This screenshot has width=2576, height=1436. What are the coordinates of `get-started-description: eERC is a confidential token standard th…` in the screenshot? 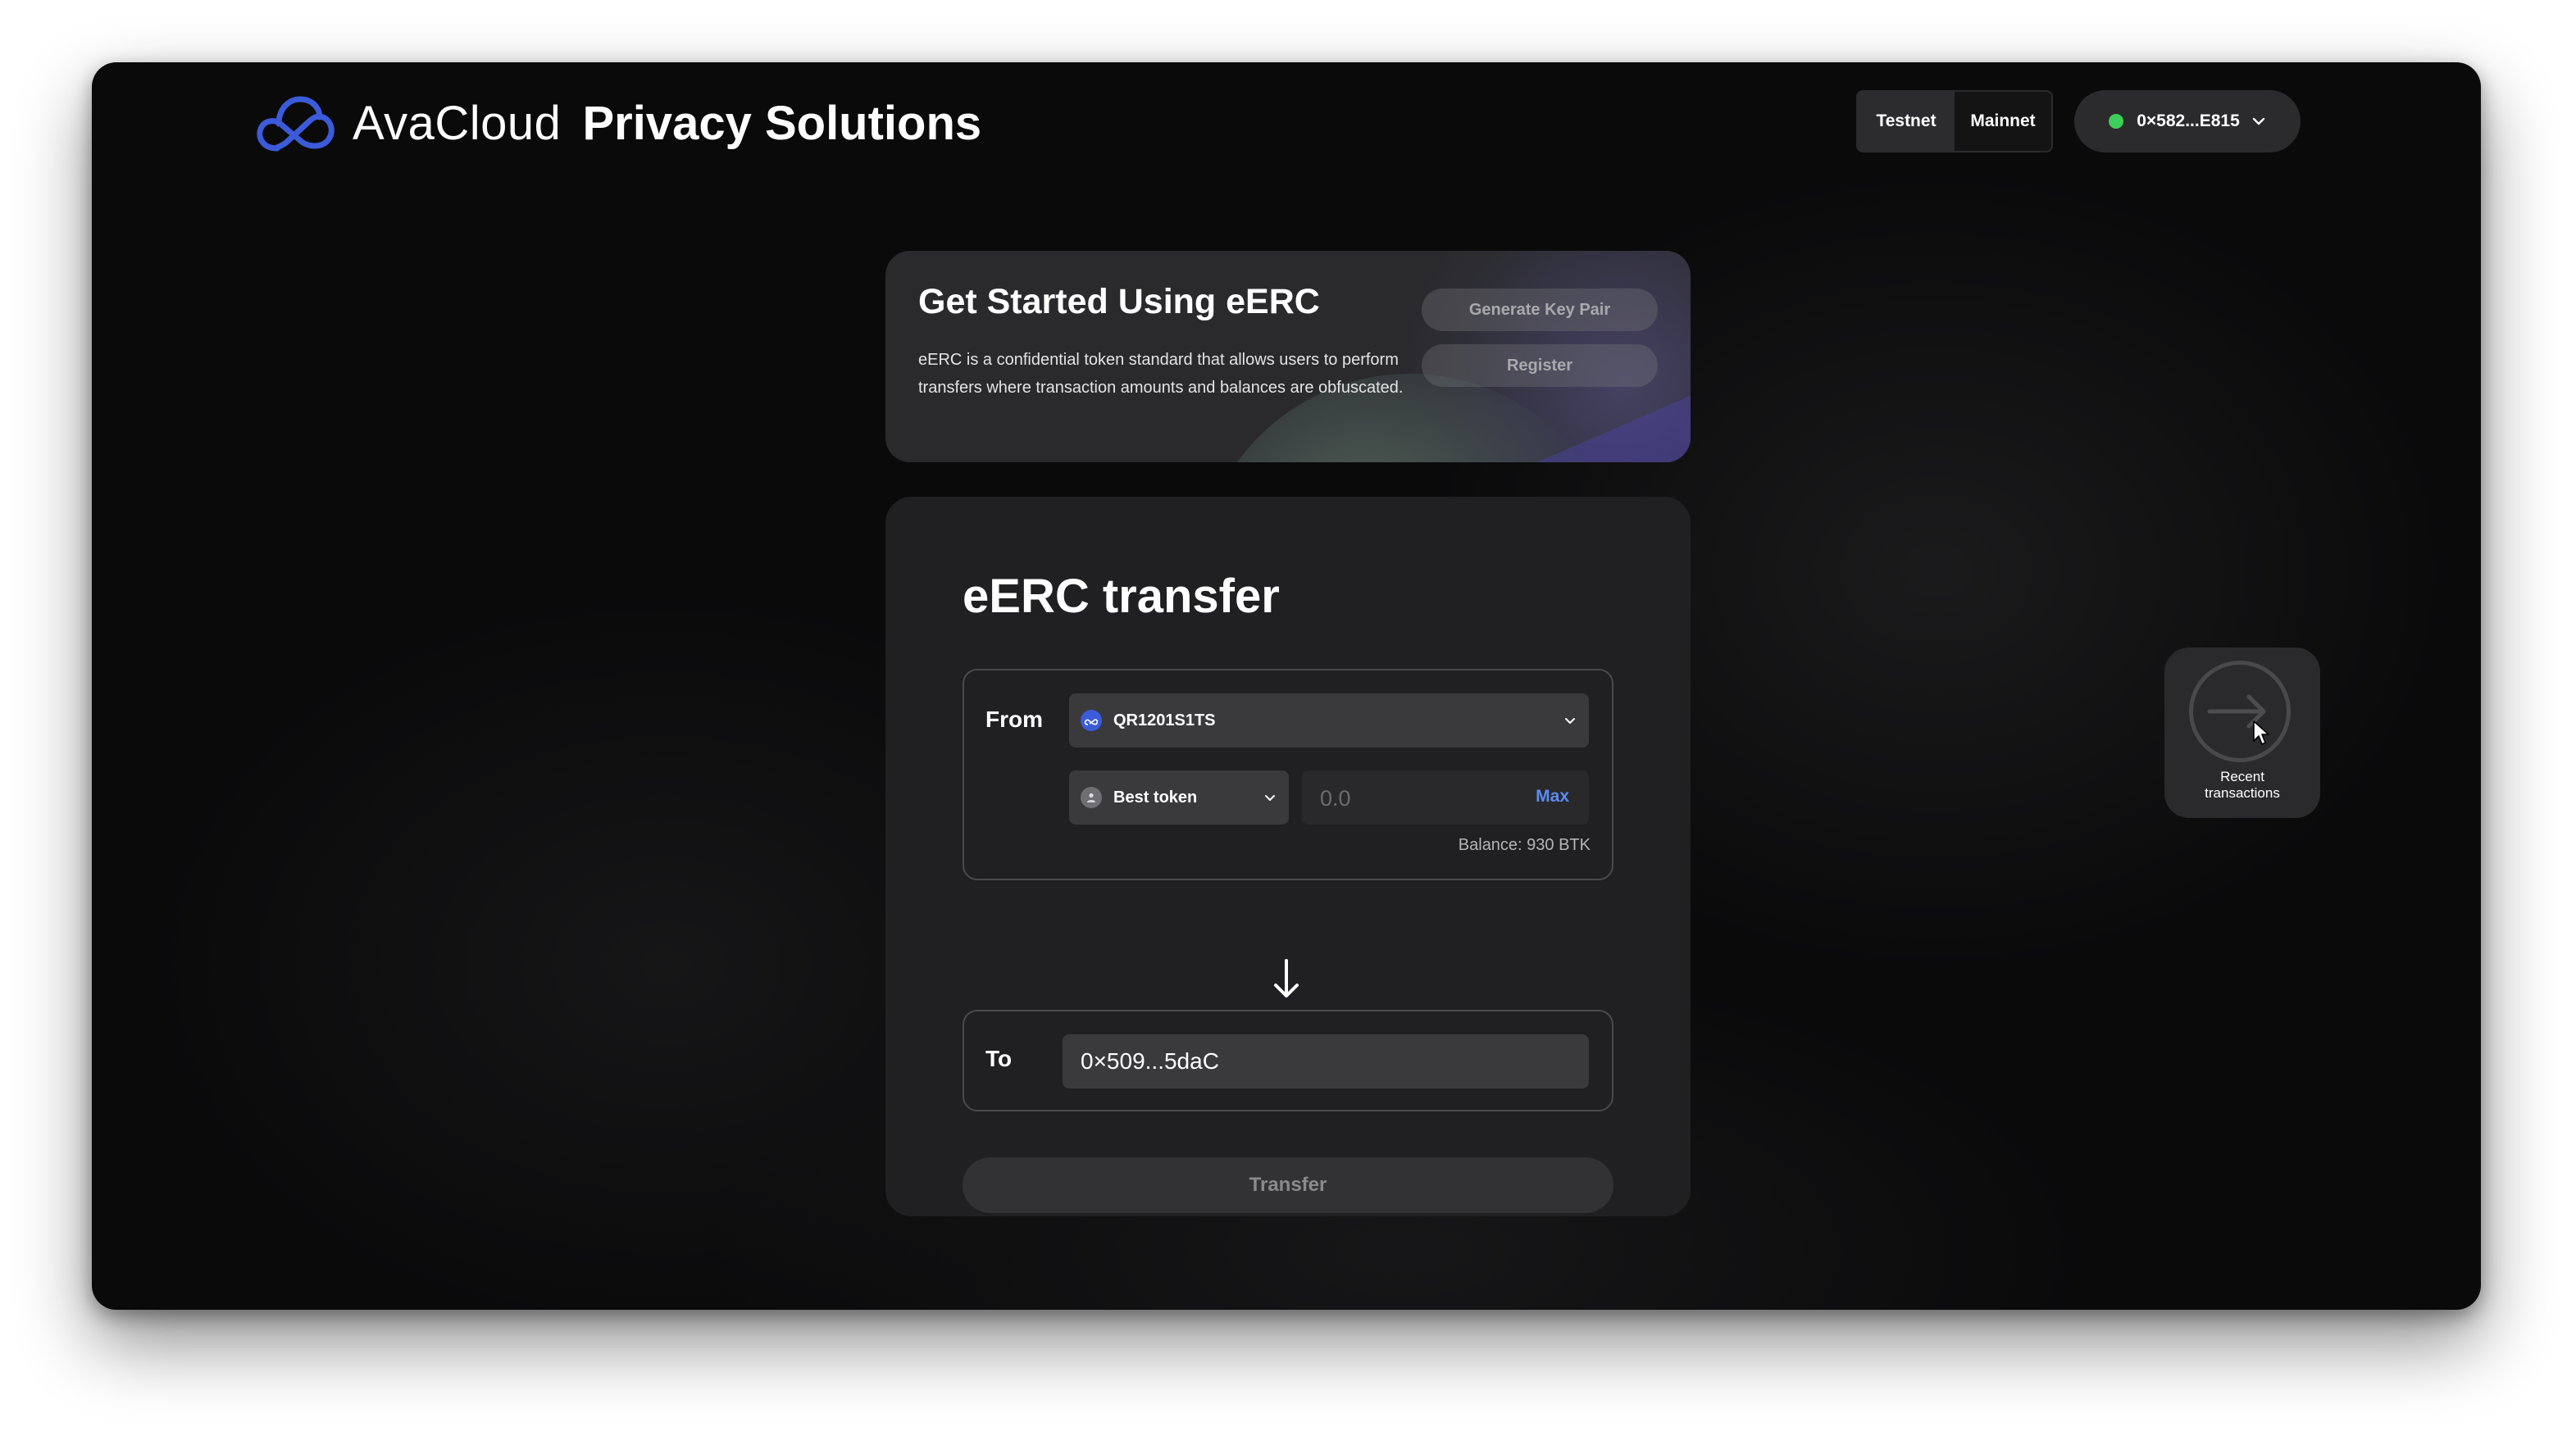 It's located at (1161, 374).